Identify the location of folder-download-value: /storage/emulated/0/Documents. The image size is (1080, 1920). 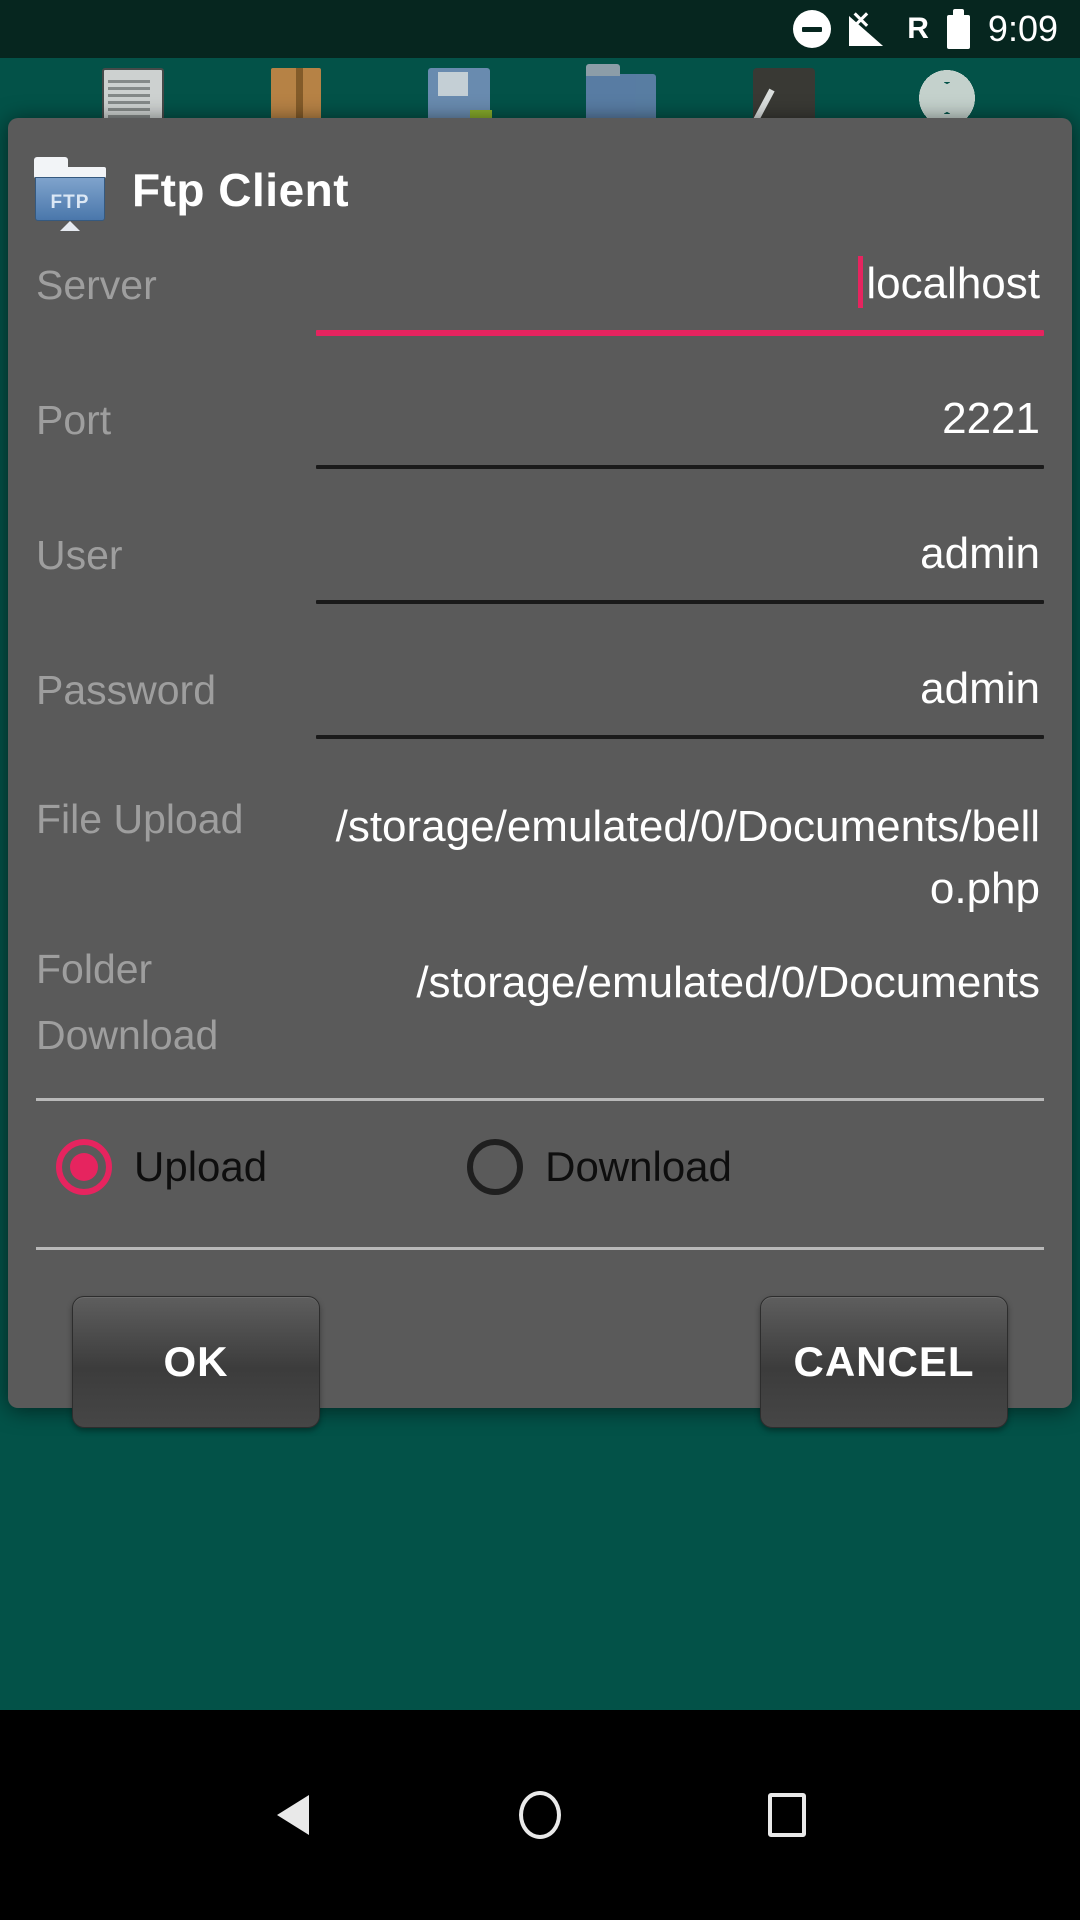
(680, 980).